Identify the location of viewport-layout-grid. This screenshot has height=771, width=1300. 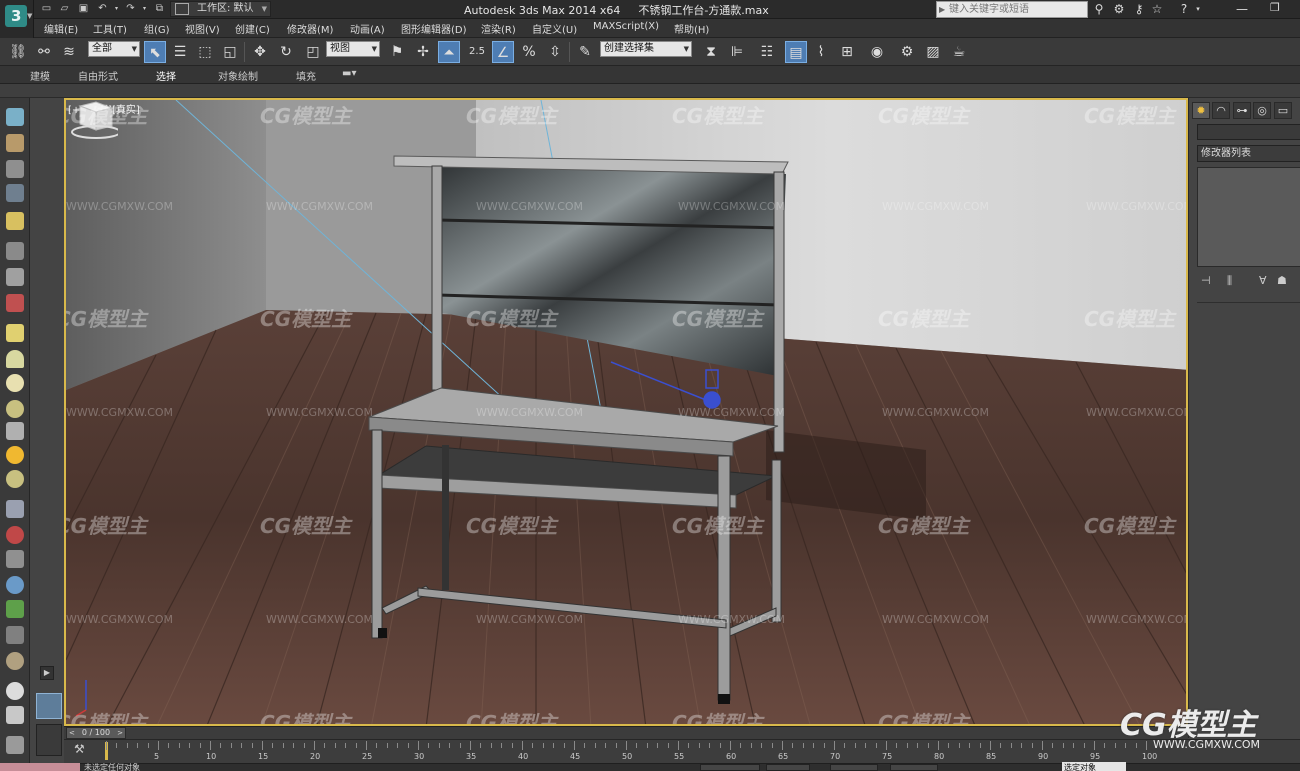
(49, 740).